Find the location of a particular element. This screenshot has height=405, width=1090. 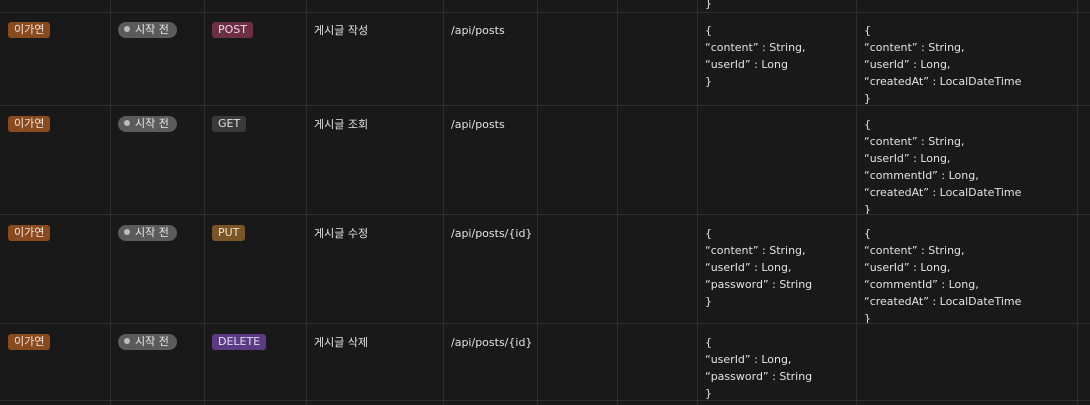

method-cell: POST is located at coordinates (255, 58).